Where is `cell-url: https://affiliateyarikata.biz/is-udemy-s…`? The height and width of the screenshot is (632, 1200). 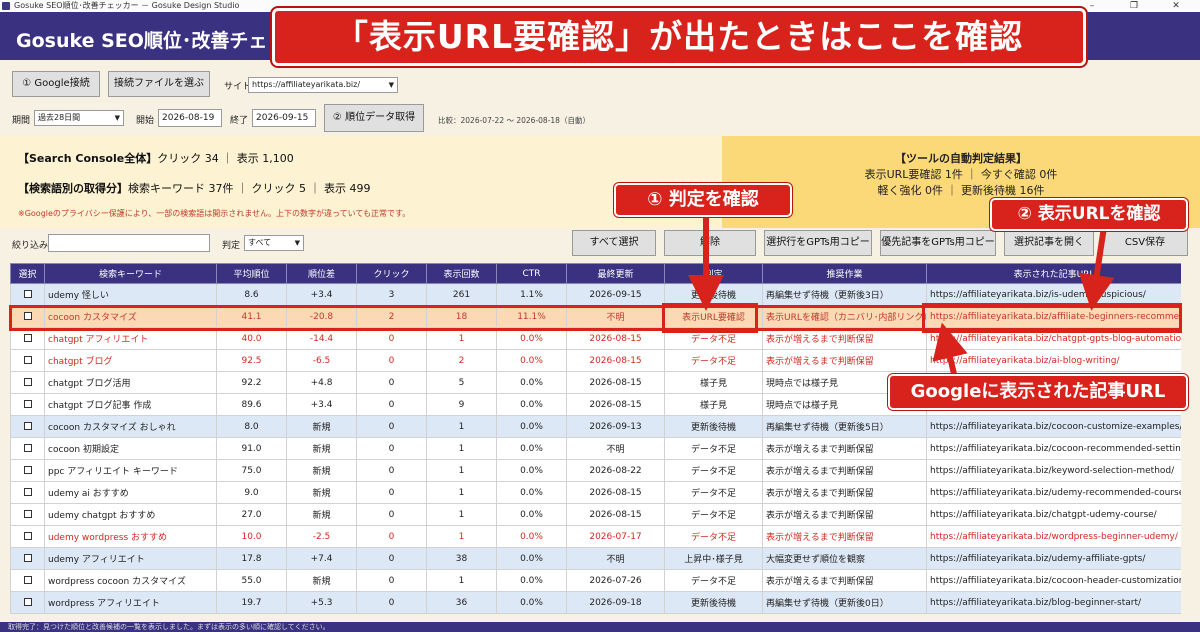 cell-url: https://affiliateyarikata.biz/is-udemy-s… is located at coordinates (1053, 294).